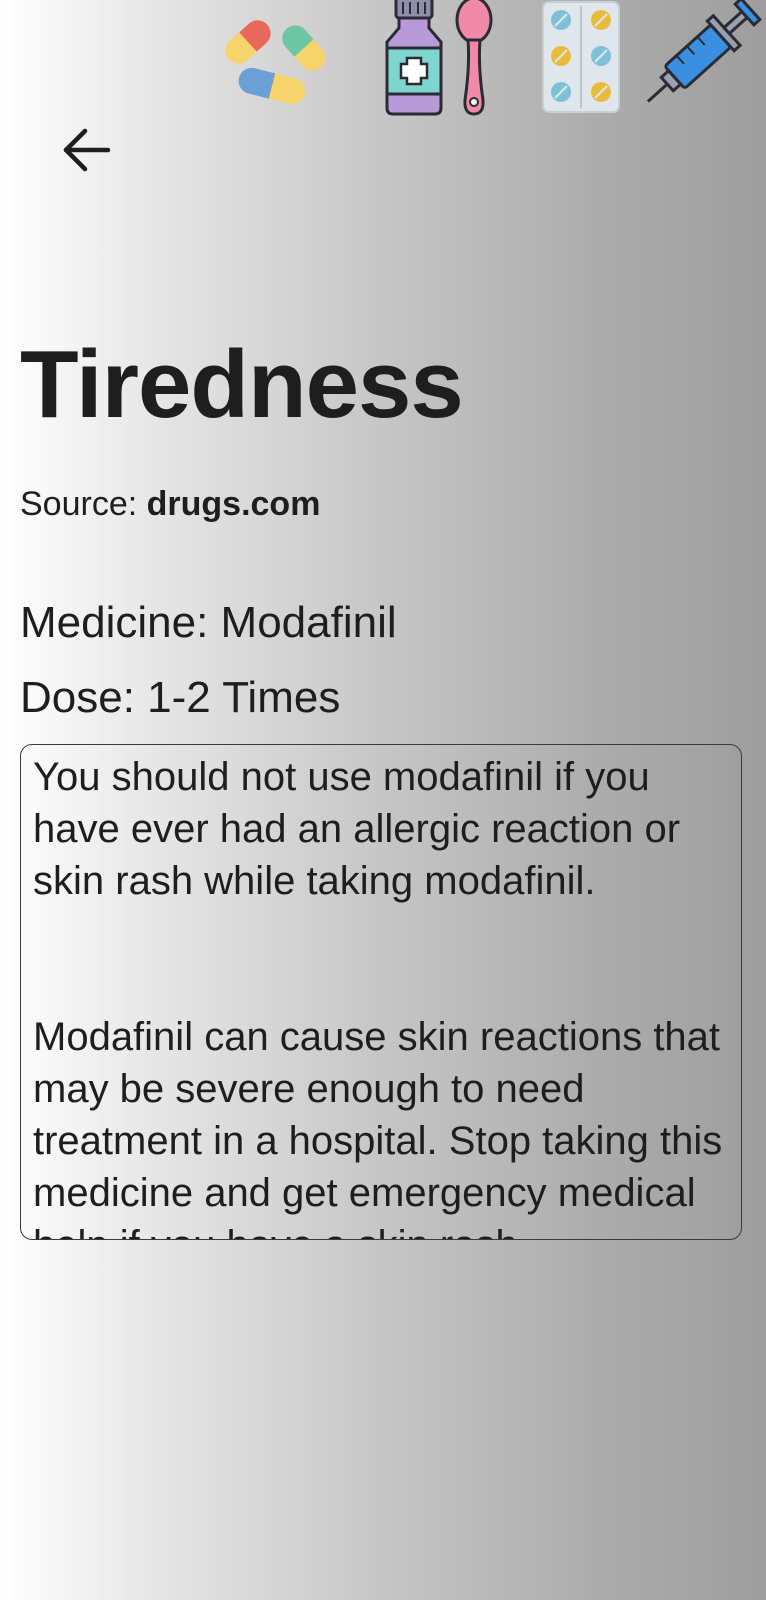 The width and height of the screenshot is (766, 1600). I want to click on arrow-left-icon, so click(87, 150).